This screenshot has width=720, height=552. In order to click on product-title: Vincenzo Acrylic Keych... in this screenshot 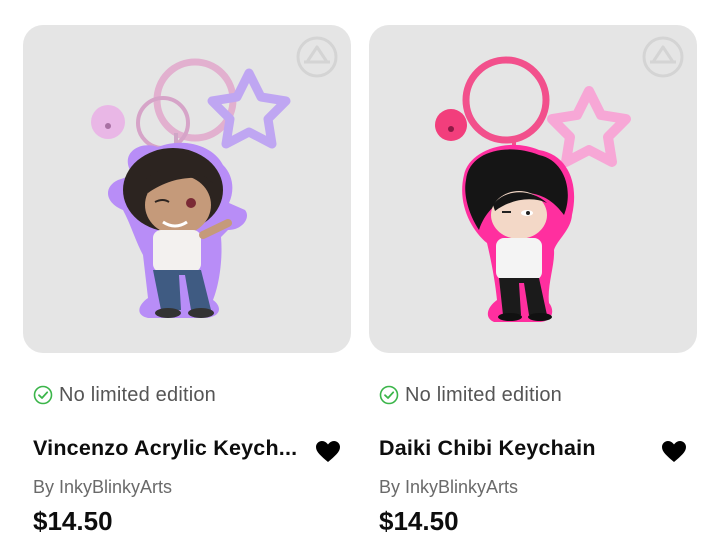, I will do `click(169, 448)`.